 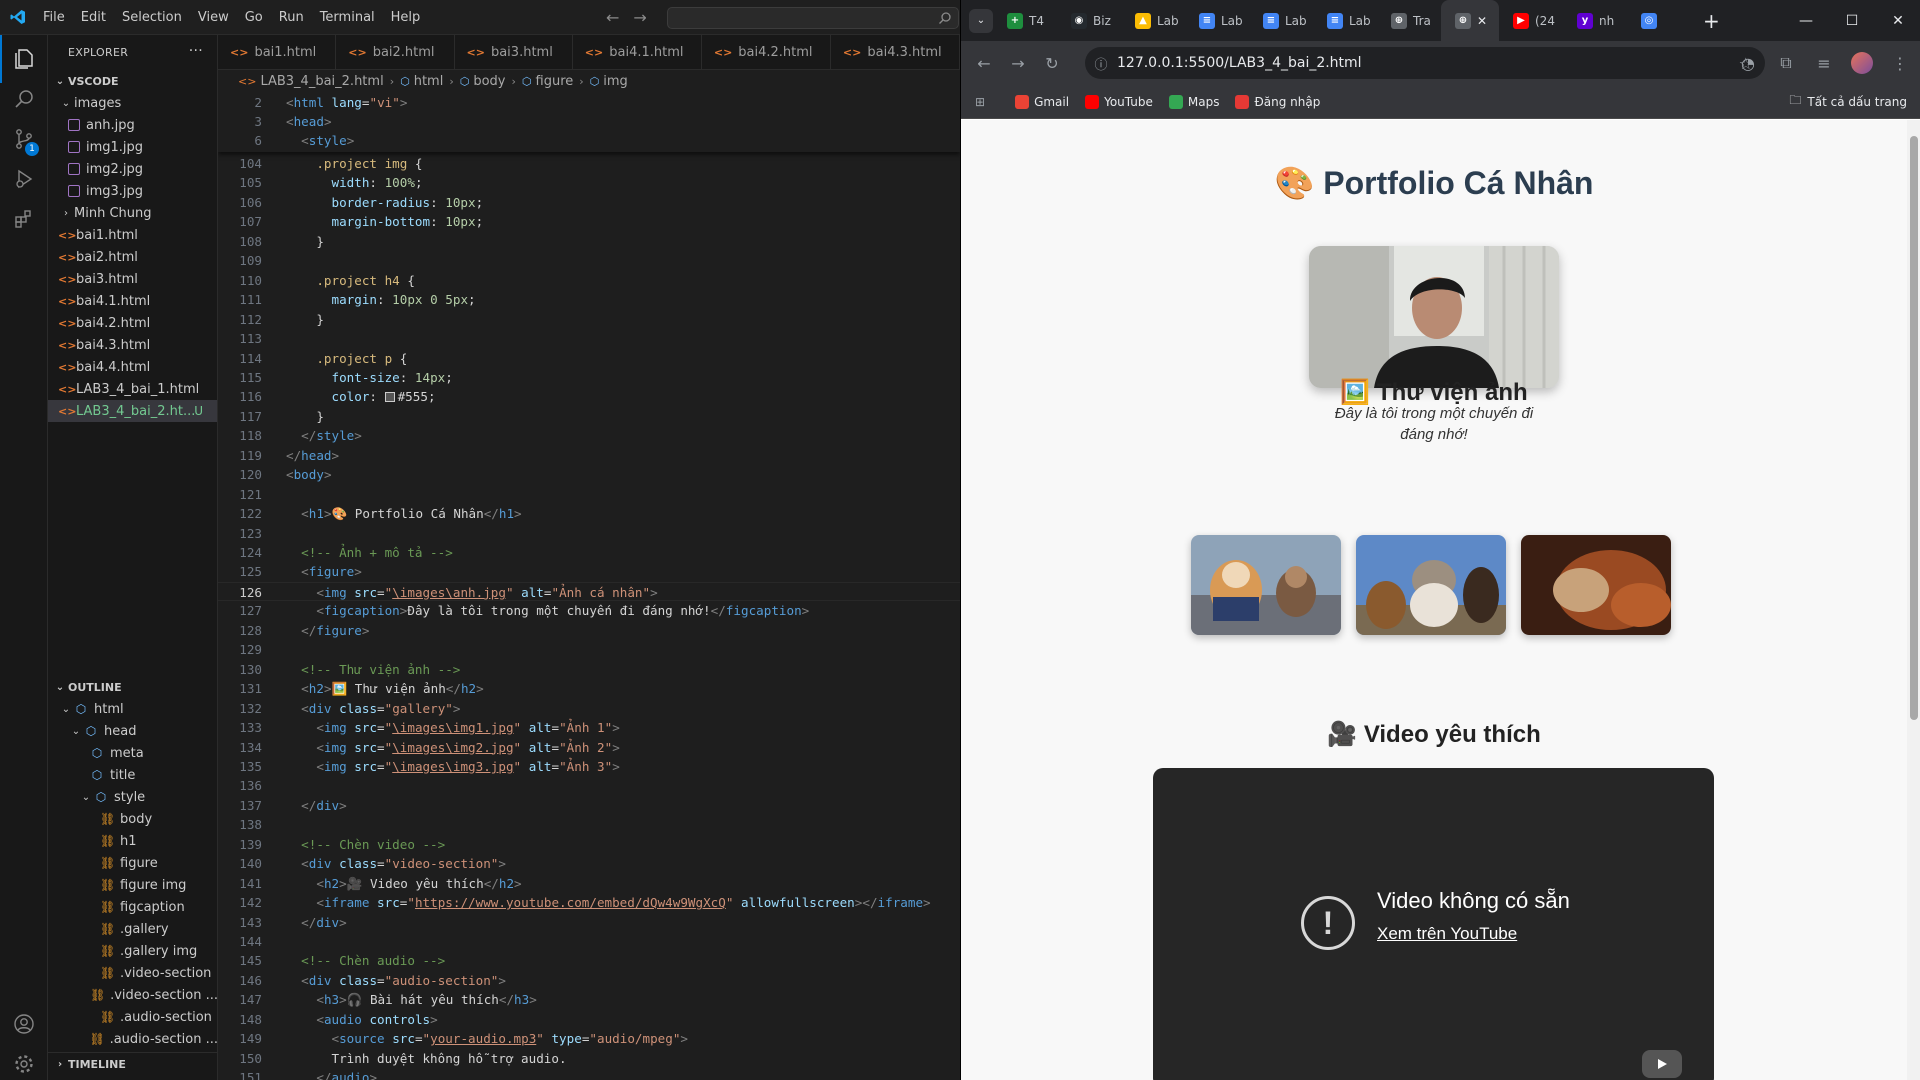 I want to click on code-line: 107 margin-bottom: 10px;, so click(x=589, y=221).